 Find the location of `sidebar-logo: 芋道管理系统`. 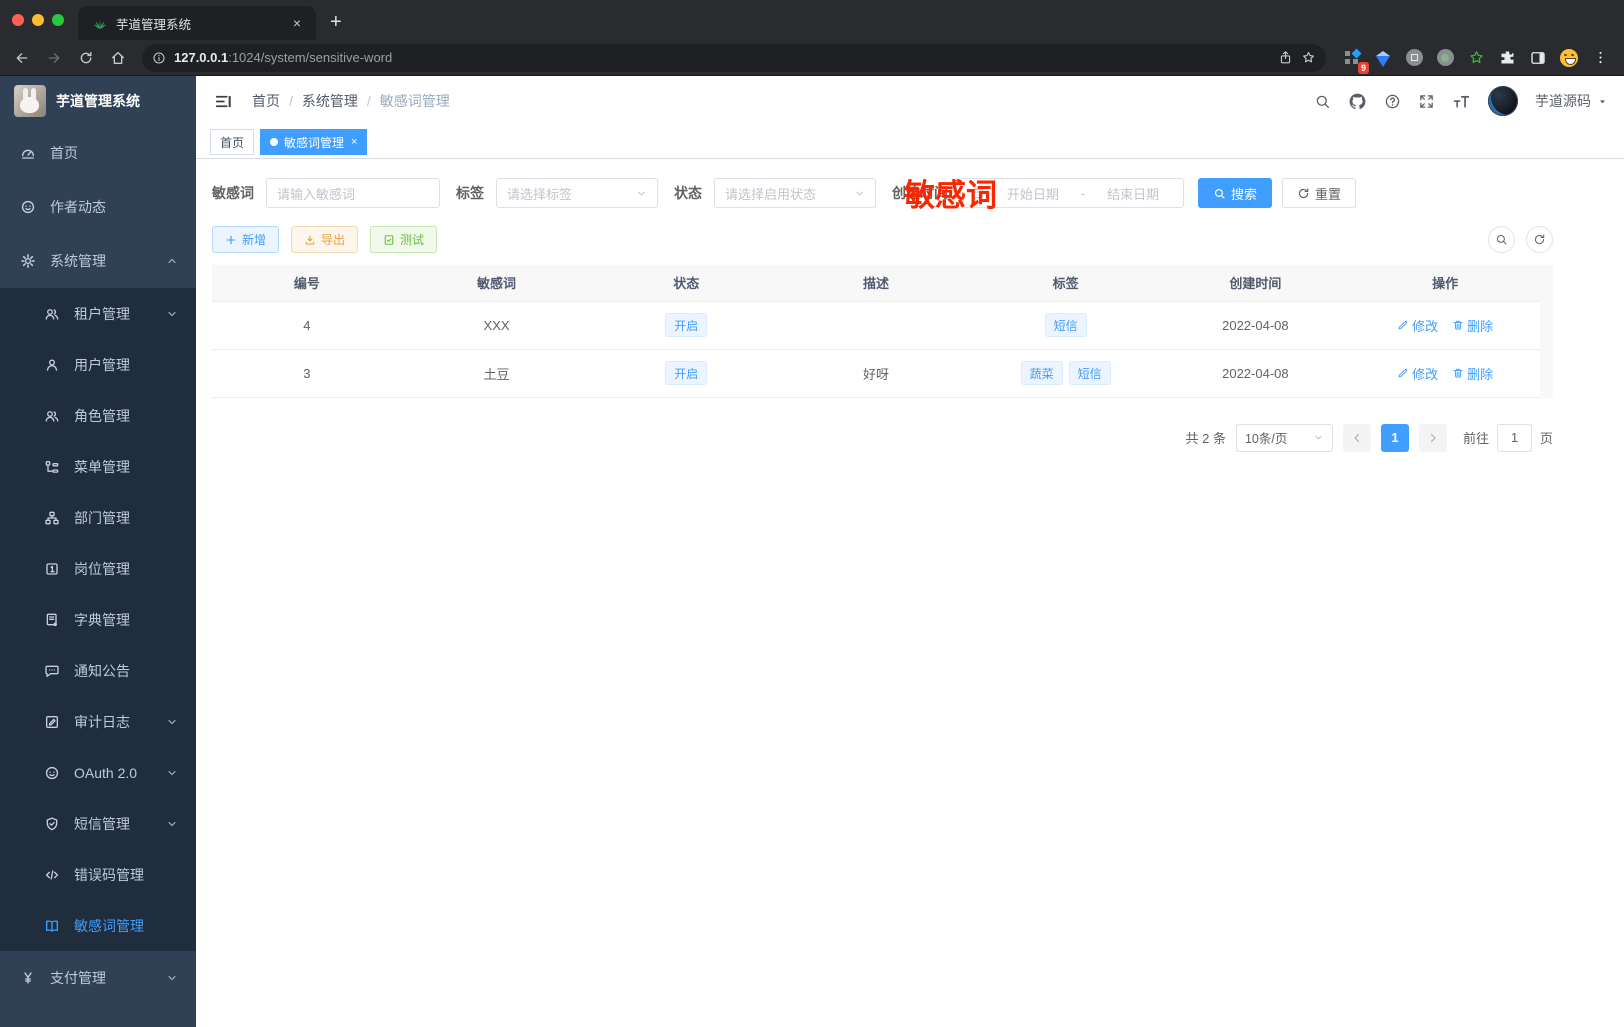

sidebar-logo: 芋道管理系统 is located at coordinates (98, 101).